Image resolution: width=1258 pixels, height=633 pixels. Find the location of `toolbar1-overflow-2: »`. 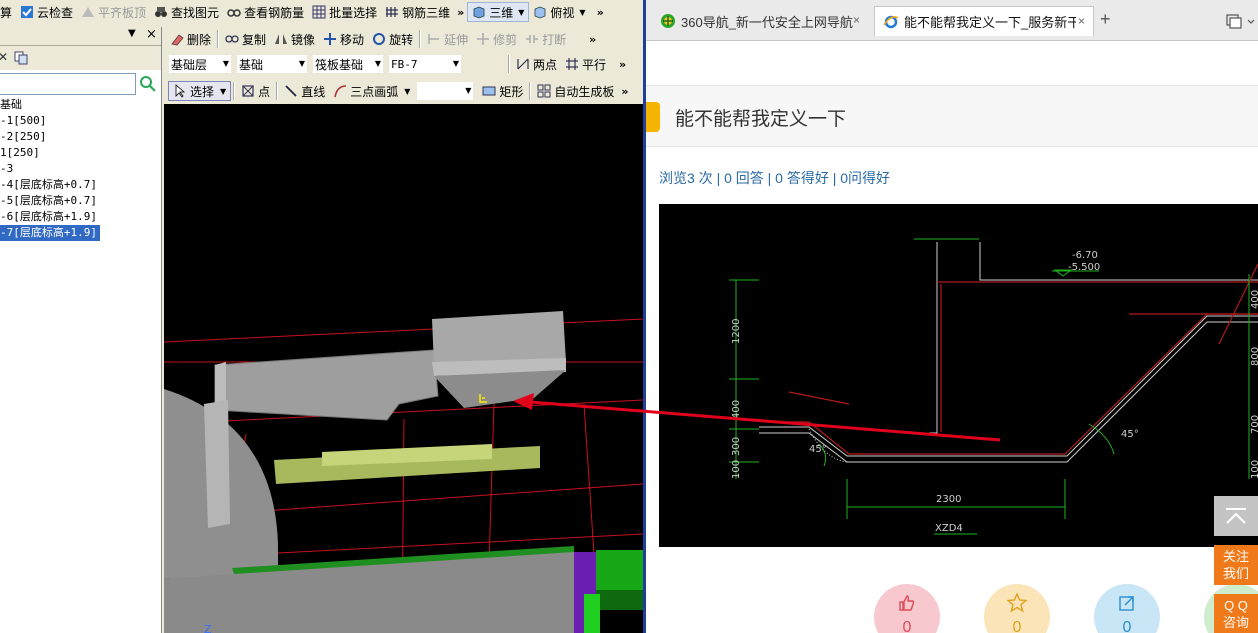

toolbar1-overflow-2: » is located at coordinates (600, 12).